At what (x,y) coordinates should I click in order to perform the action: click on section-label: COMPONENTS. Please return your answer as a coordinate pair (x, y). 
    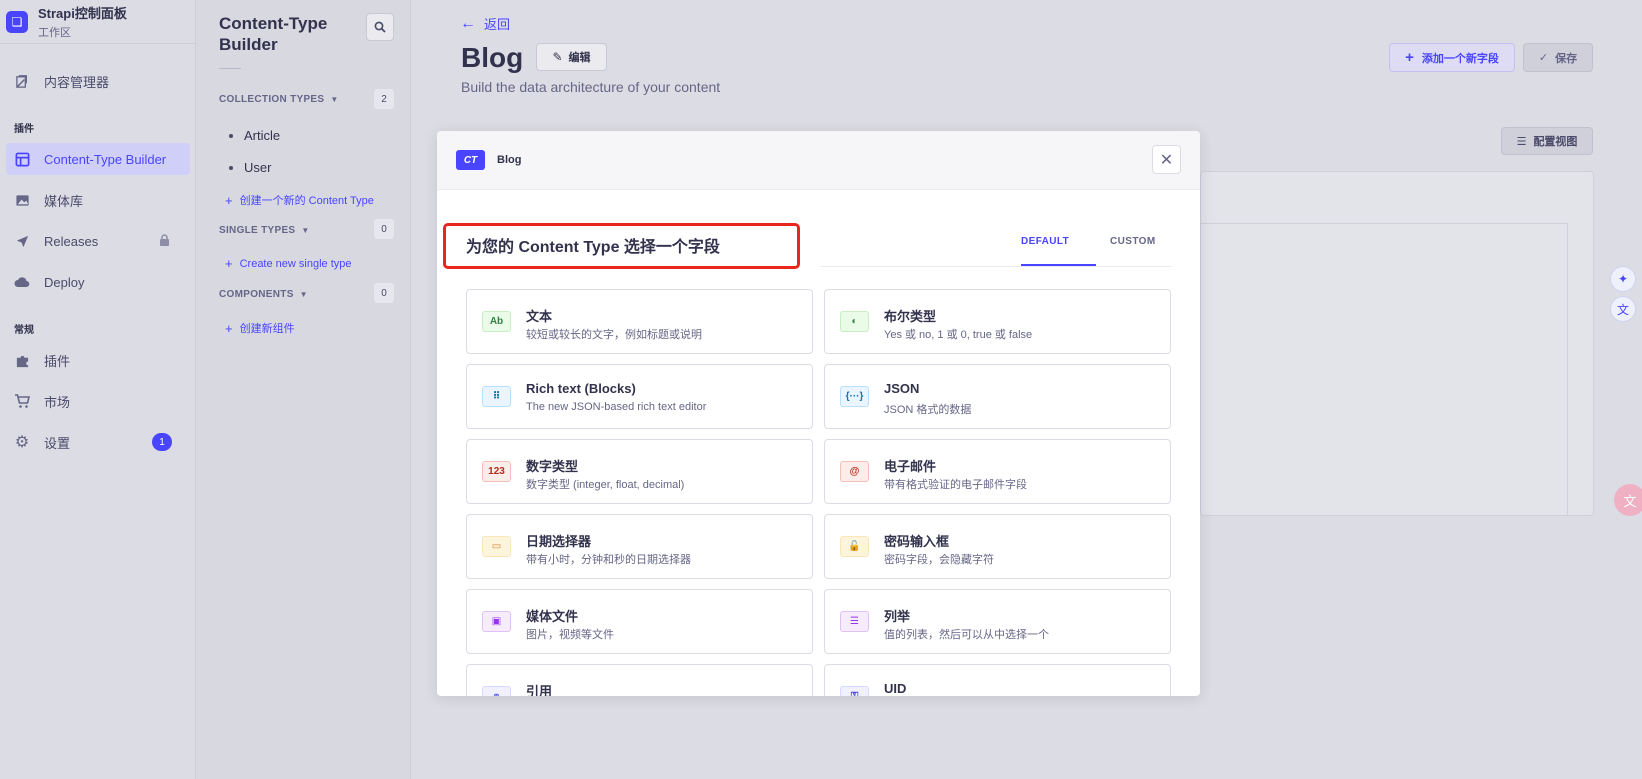
    Looking at the image, I should click on (256, 294).